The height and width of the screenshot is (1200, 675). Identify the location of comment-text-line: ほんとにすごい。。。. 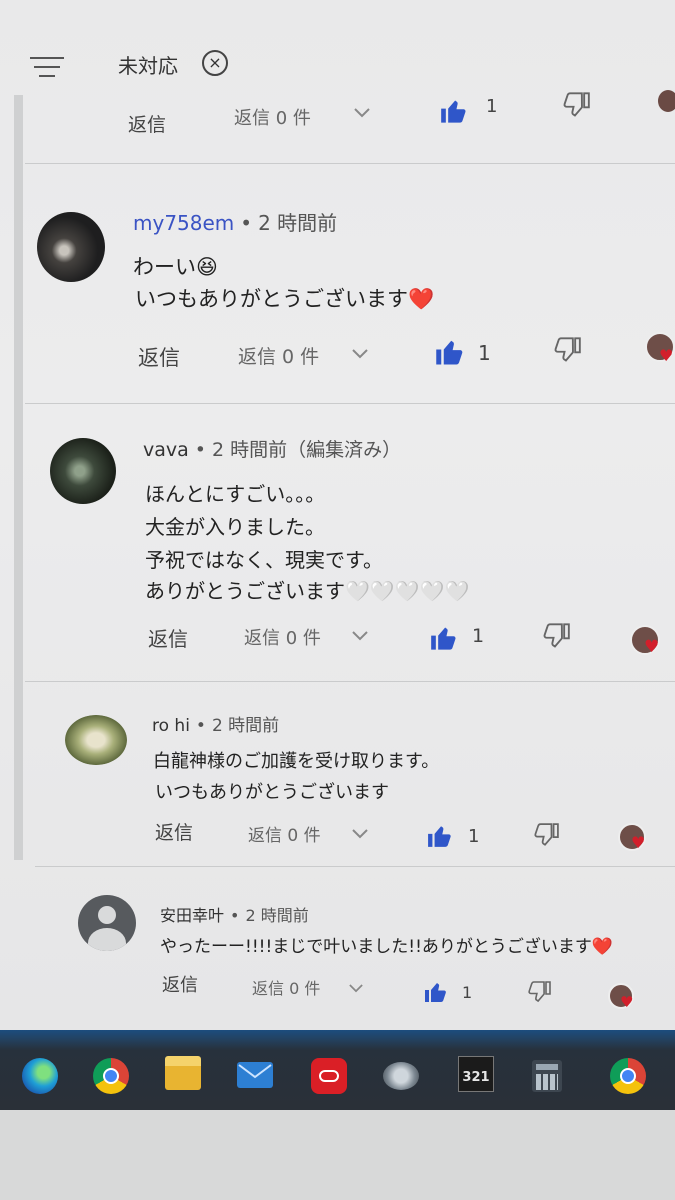
(235, 494).